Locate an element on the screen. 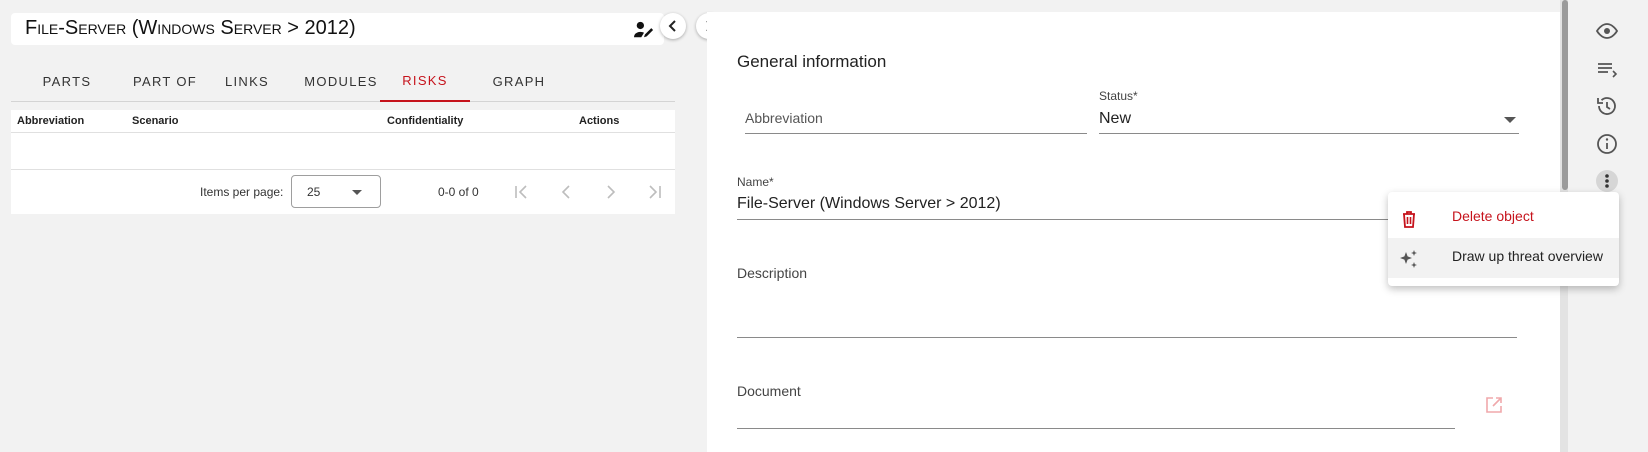  list-icon is located at coordinates (1607, 69).